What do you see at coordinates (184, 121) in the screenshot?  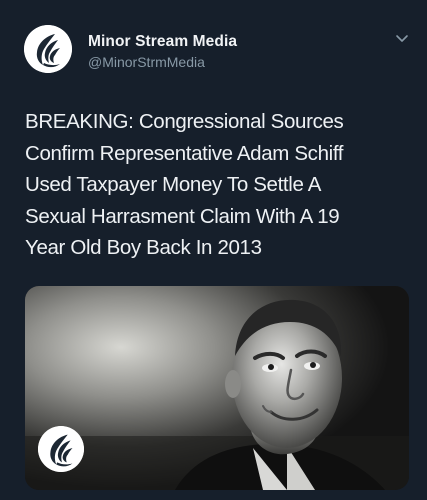 I see `tweet-text-line: BREAKING: Congressional Sources` at bounding box center [184, 121].